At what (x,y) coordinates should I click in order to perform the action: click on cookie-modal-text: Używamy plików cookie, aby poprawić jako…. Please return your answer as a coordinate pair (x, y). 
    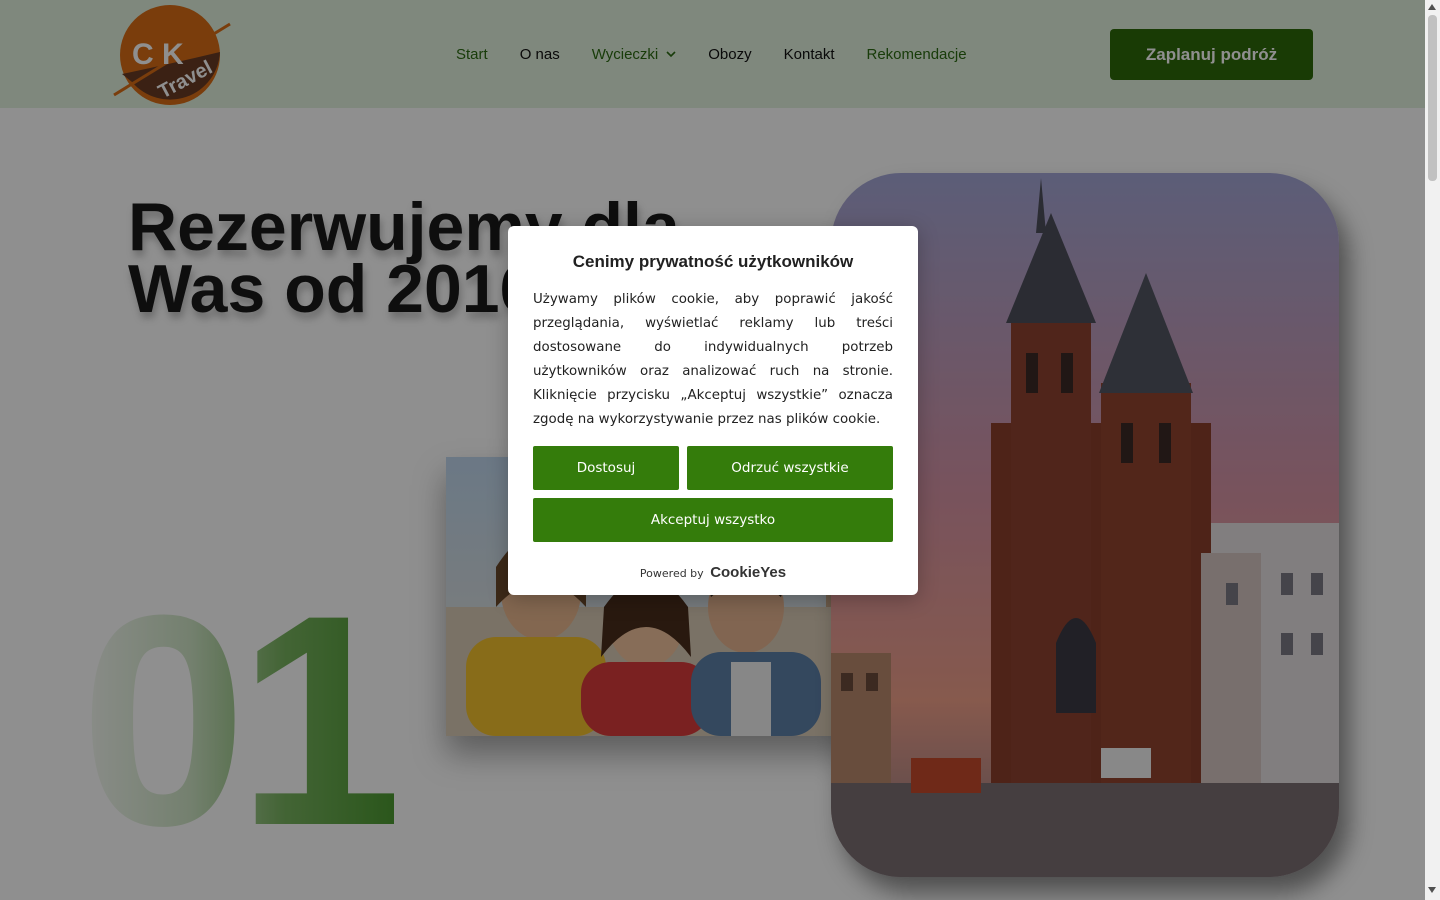
    Looking at the image, I should click on (713, 359).